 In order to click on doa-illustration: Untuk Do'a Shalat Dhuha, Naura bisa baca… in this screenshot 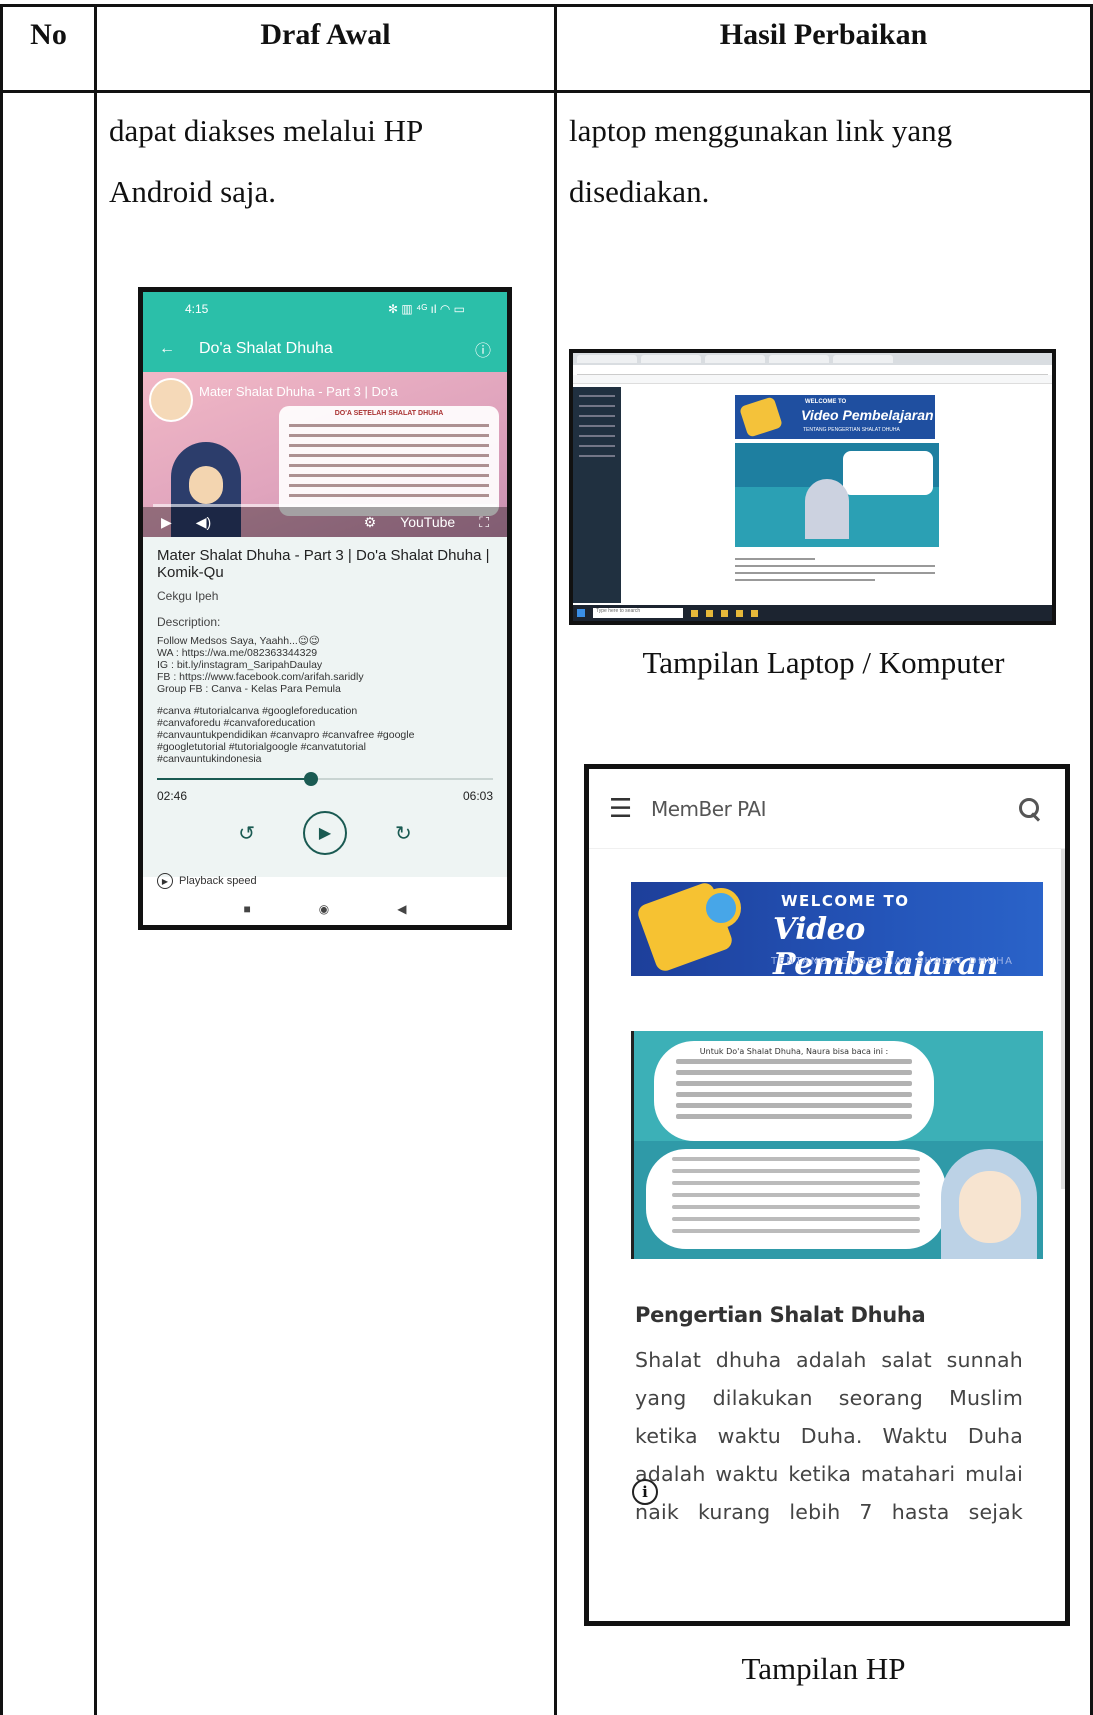, I will do `click(837, 1145)`.